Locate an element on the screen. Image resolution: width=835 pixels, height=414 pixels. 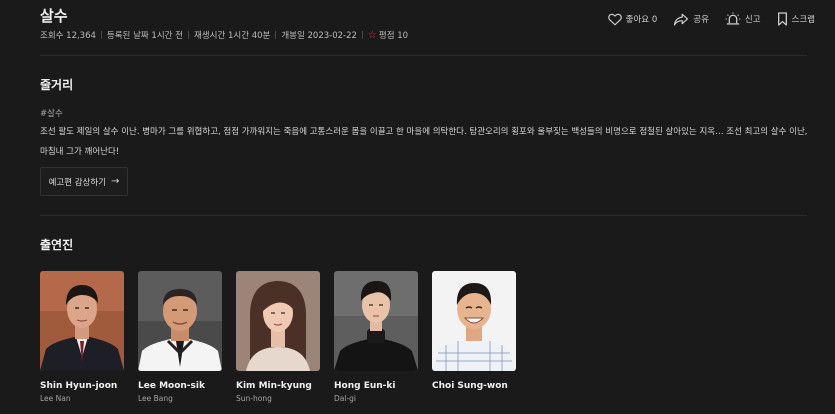
runtime: 재생시간 1시간 40분 is located at coordinates (232, 36).